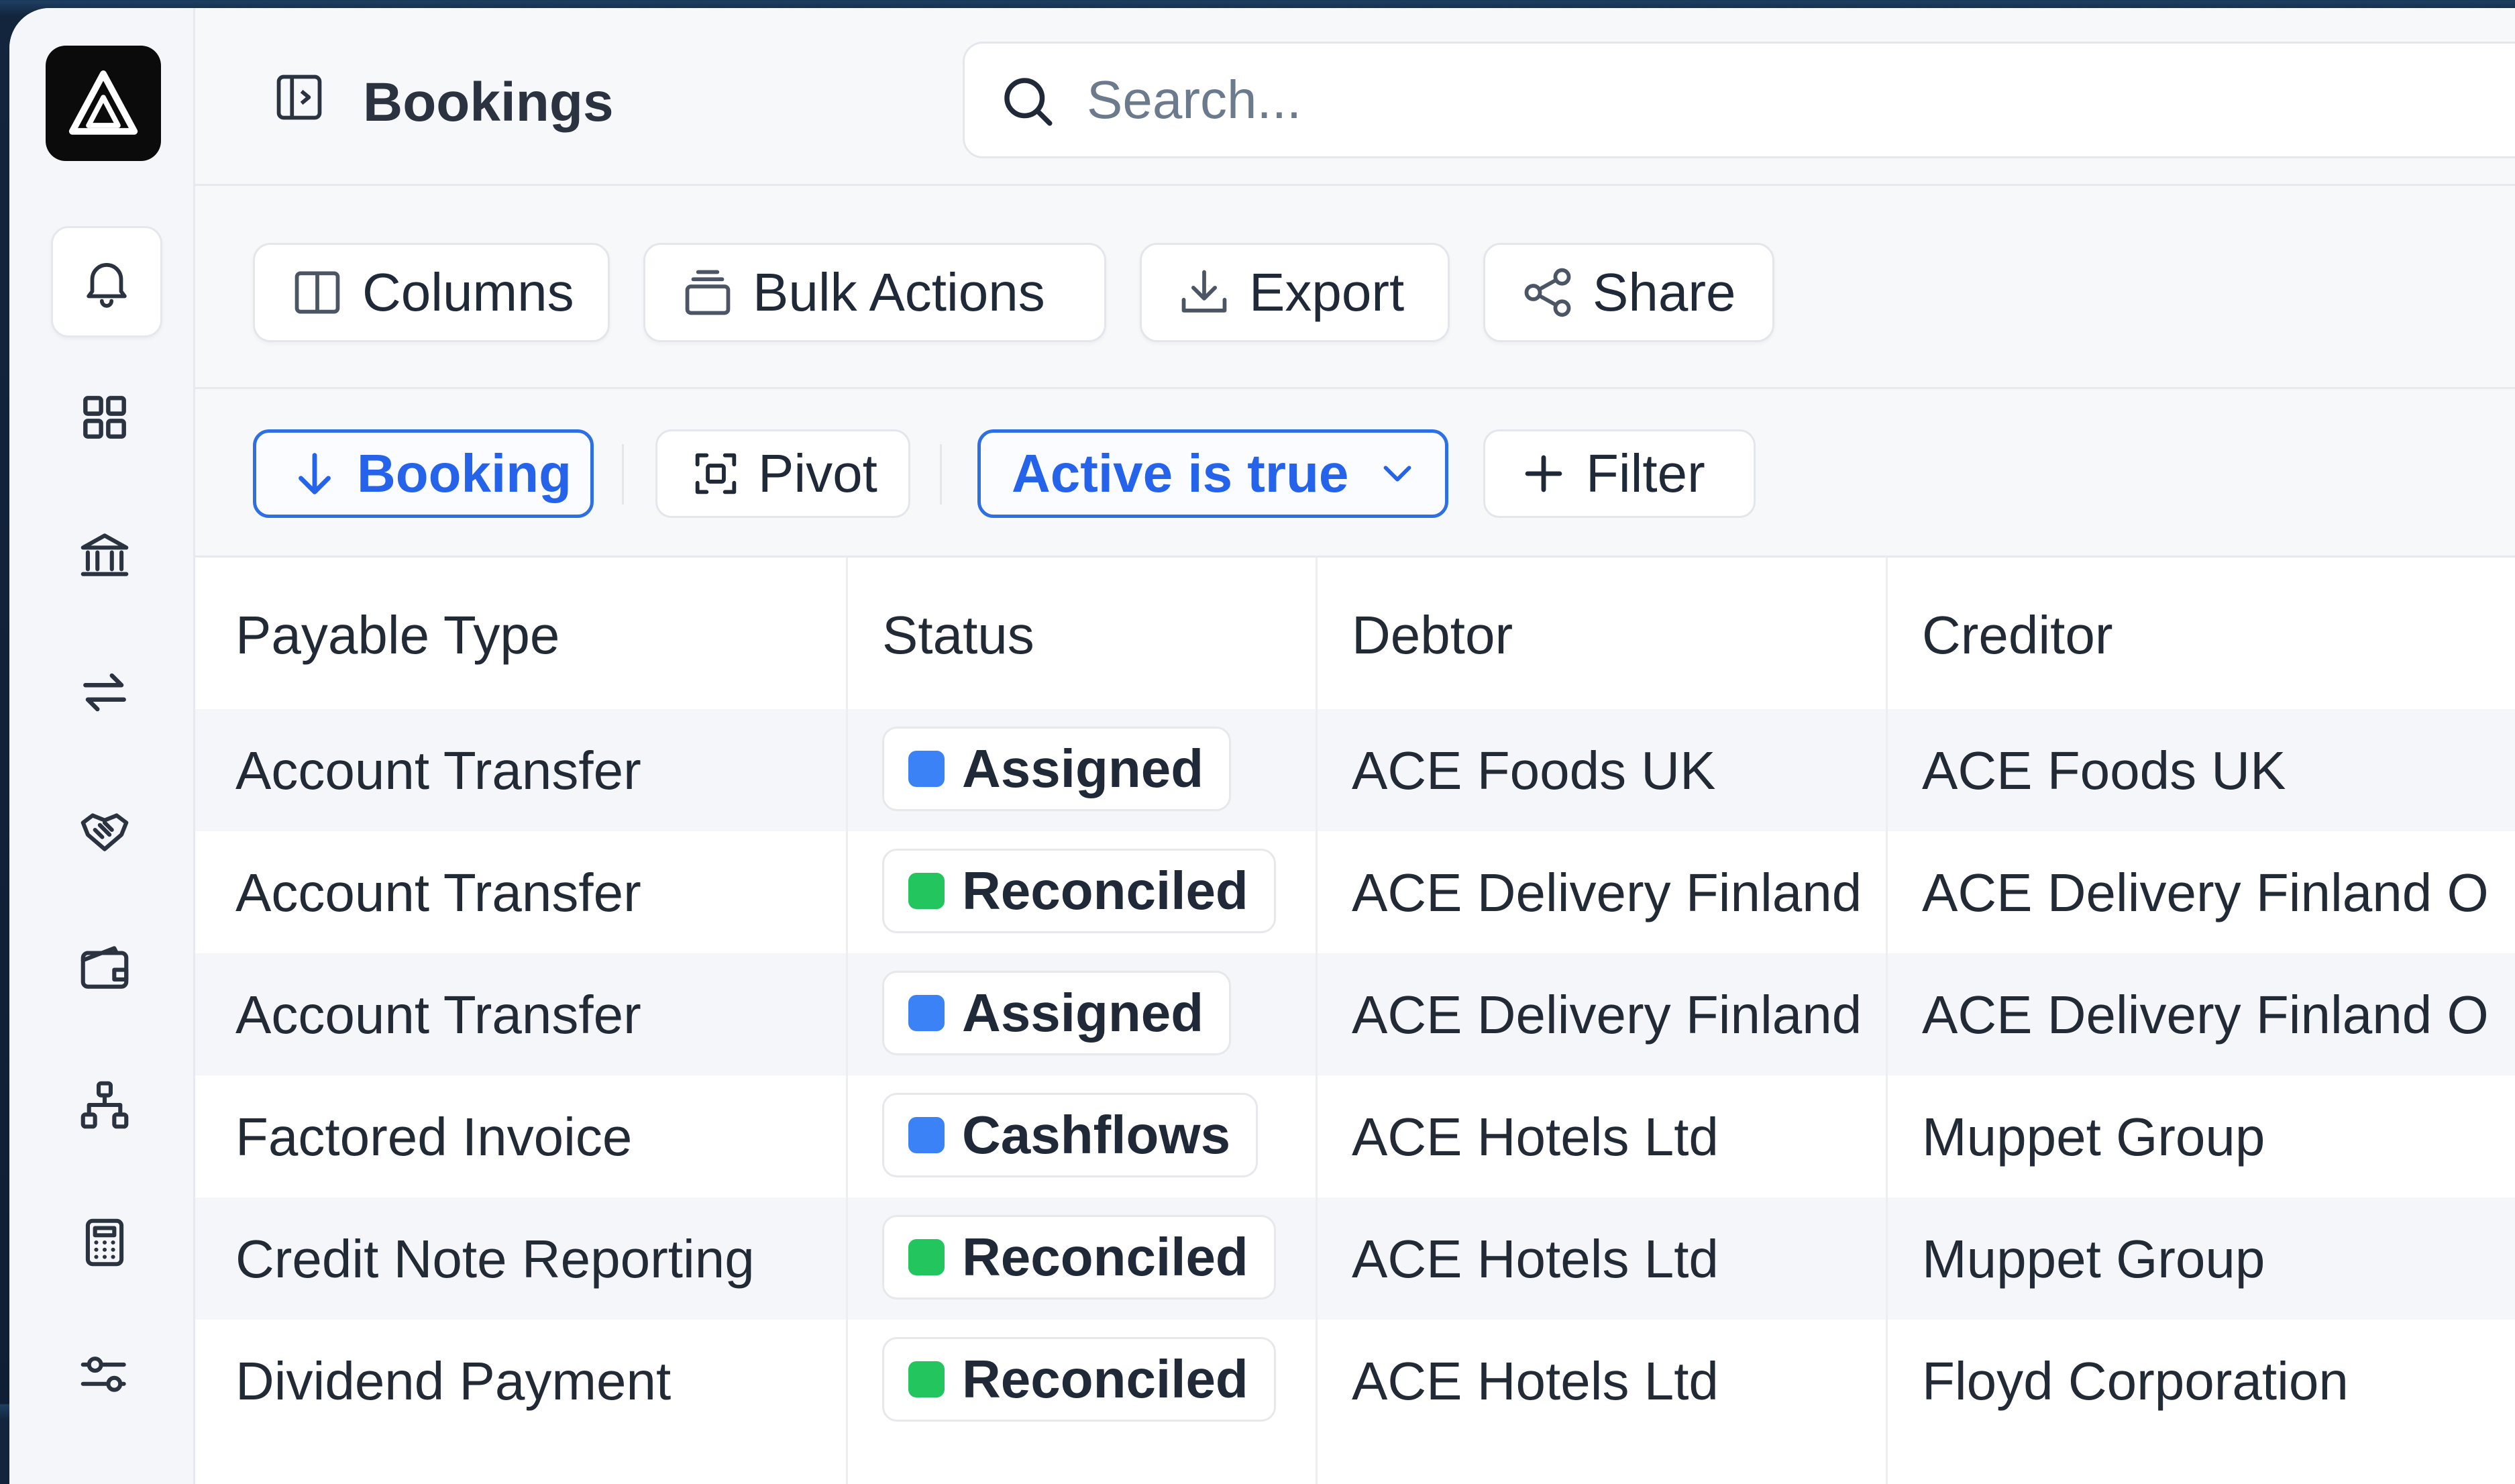 The width and height of the screenshot is (2515, 1484). Describe the element at coordinates (1543, 473) in the screenshot. I see `plus-icon` at that location.